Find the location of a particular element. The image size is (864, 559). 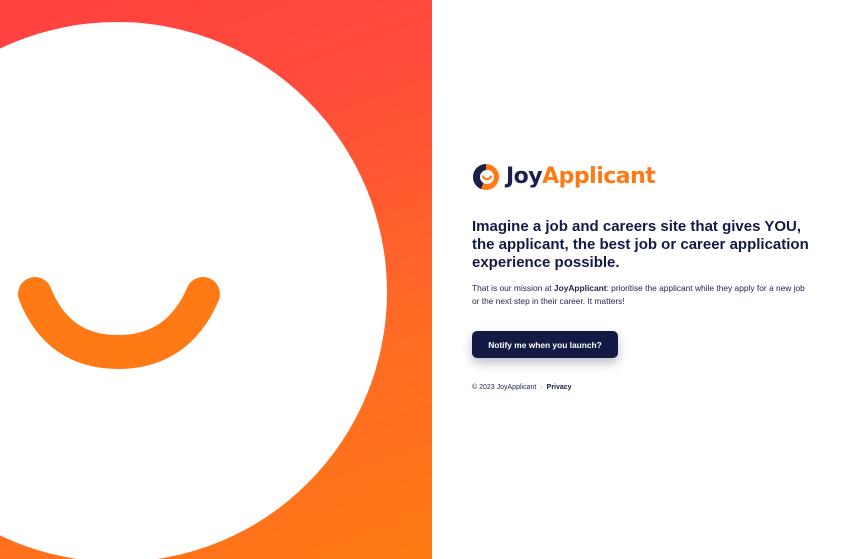

brand-wordmark: JoyApplicant is located at coordinates (581, 176).